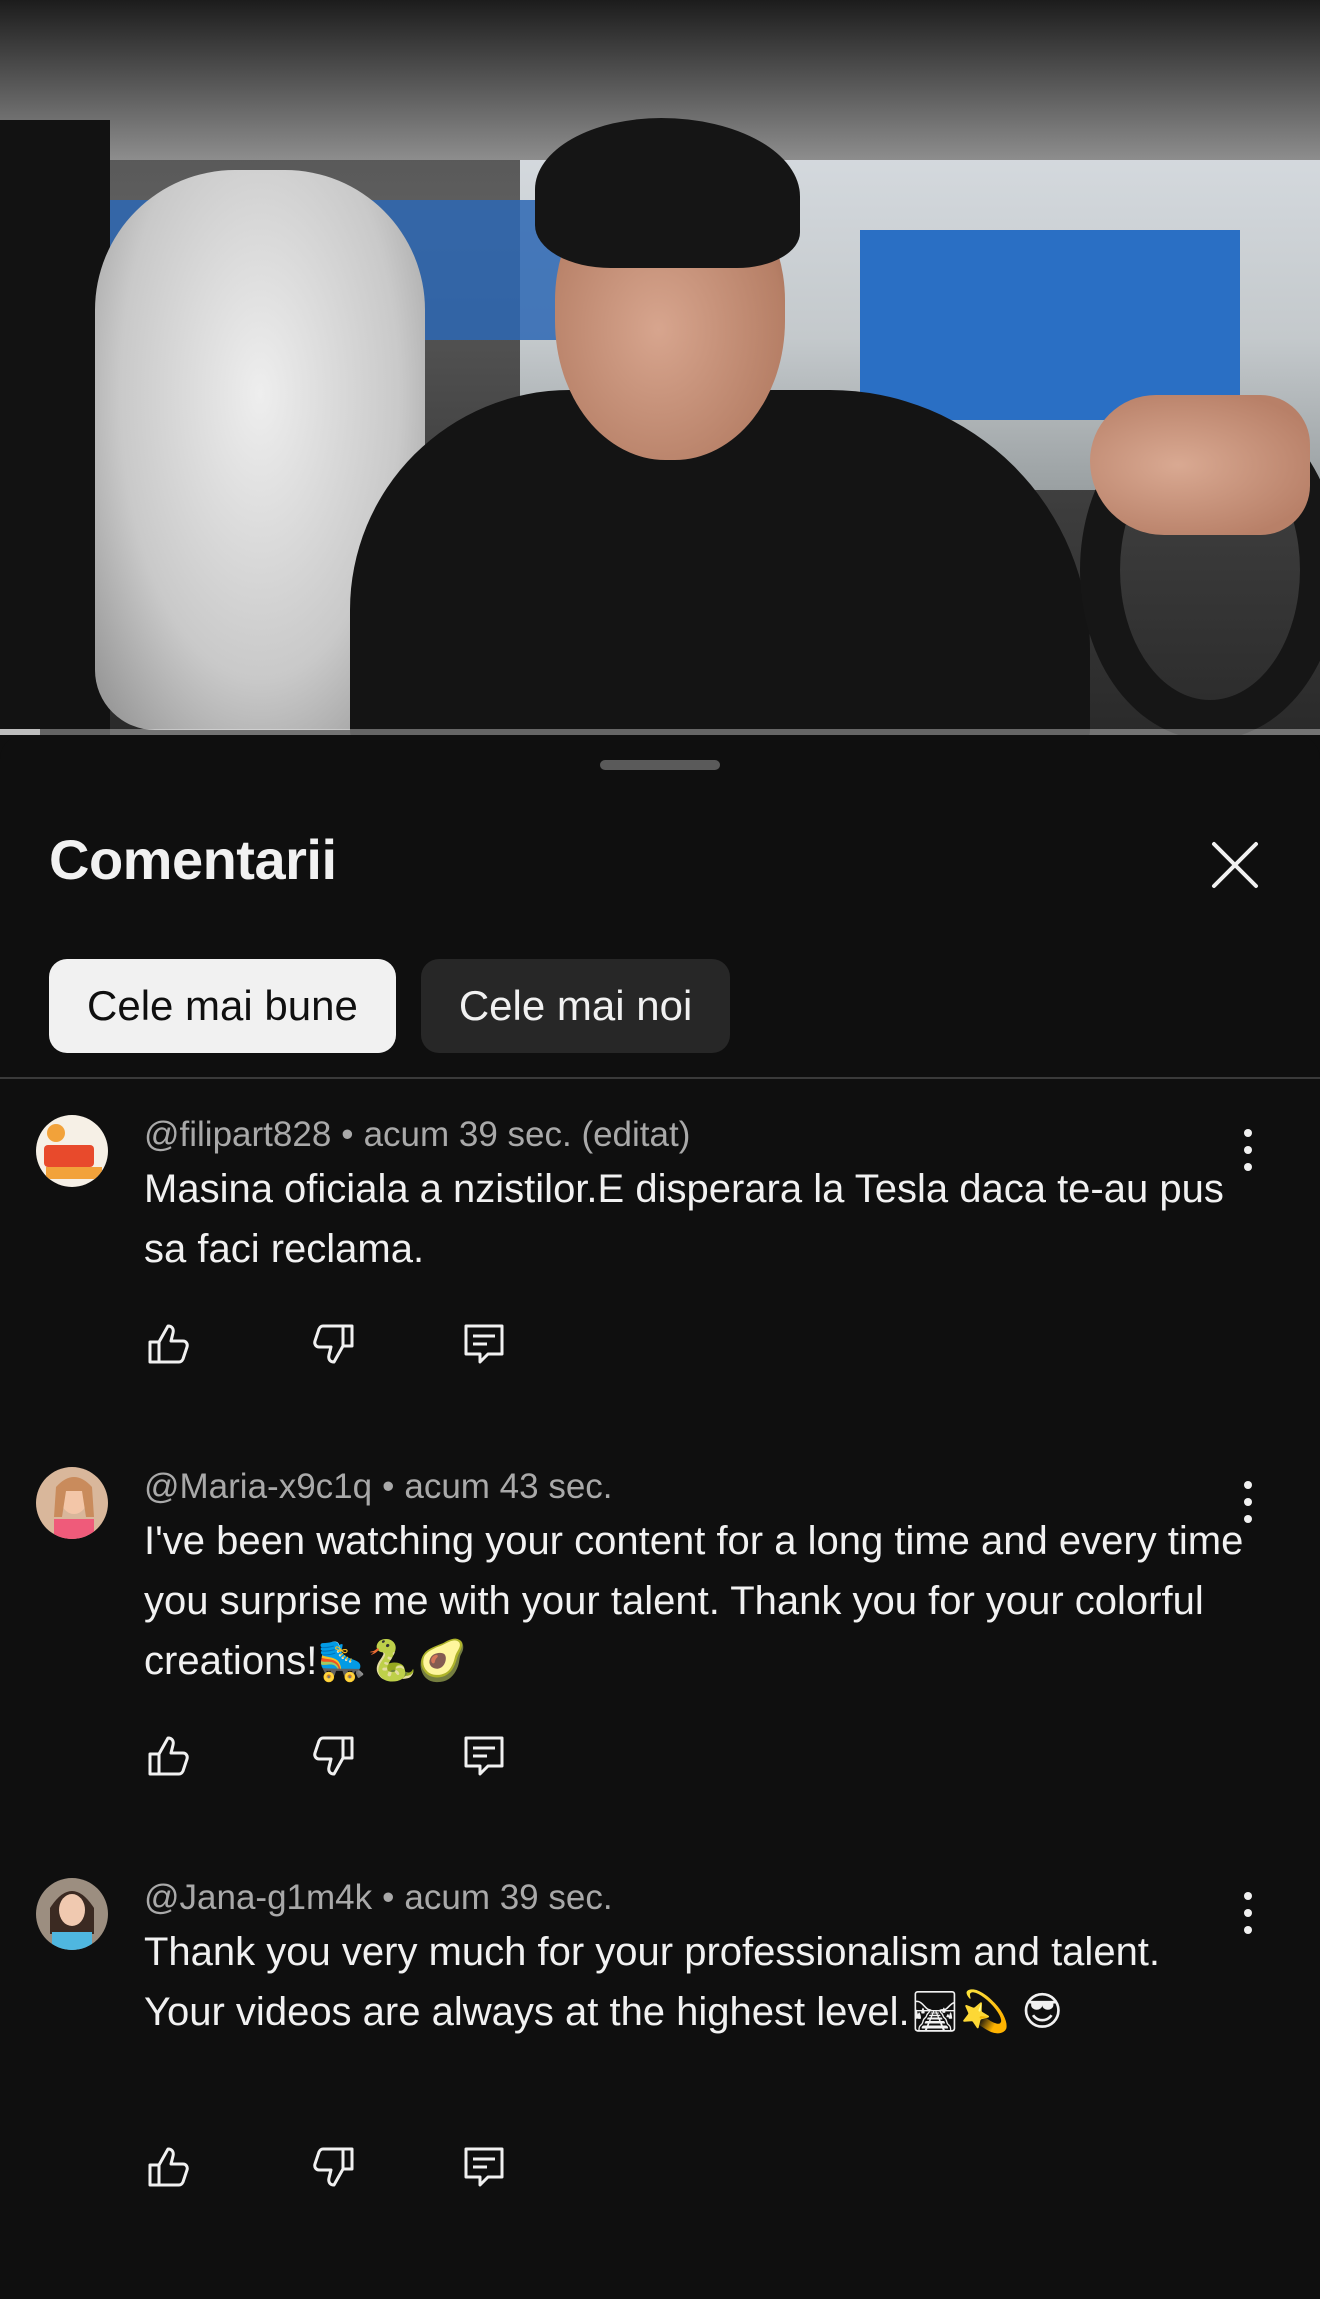 Image resolution: width=1320 pixels, height=2299 pixels. What do you see at coordinates (258, 1897) in the screenshot?
I see `comment-author: @Jana-g1m4k` at bounding box center [258, 1897].